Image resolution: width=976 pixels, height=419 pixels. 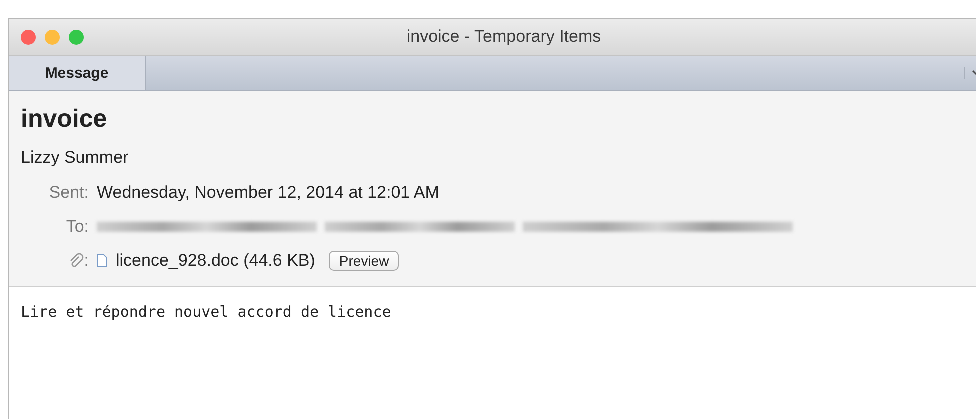 I want to click on toolbar-tab: Message, so click(x=77, y=73).